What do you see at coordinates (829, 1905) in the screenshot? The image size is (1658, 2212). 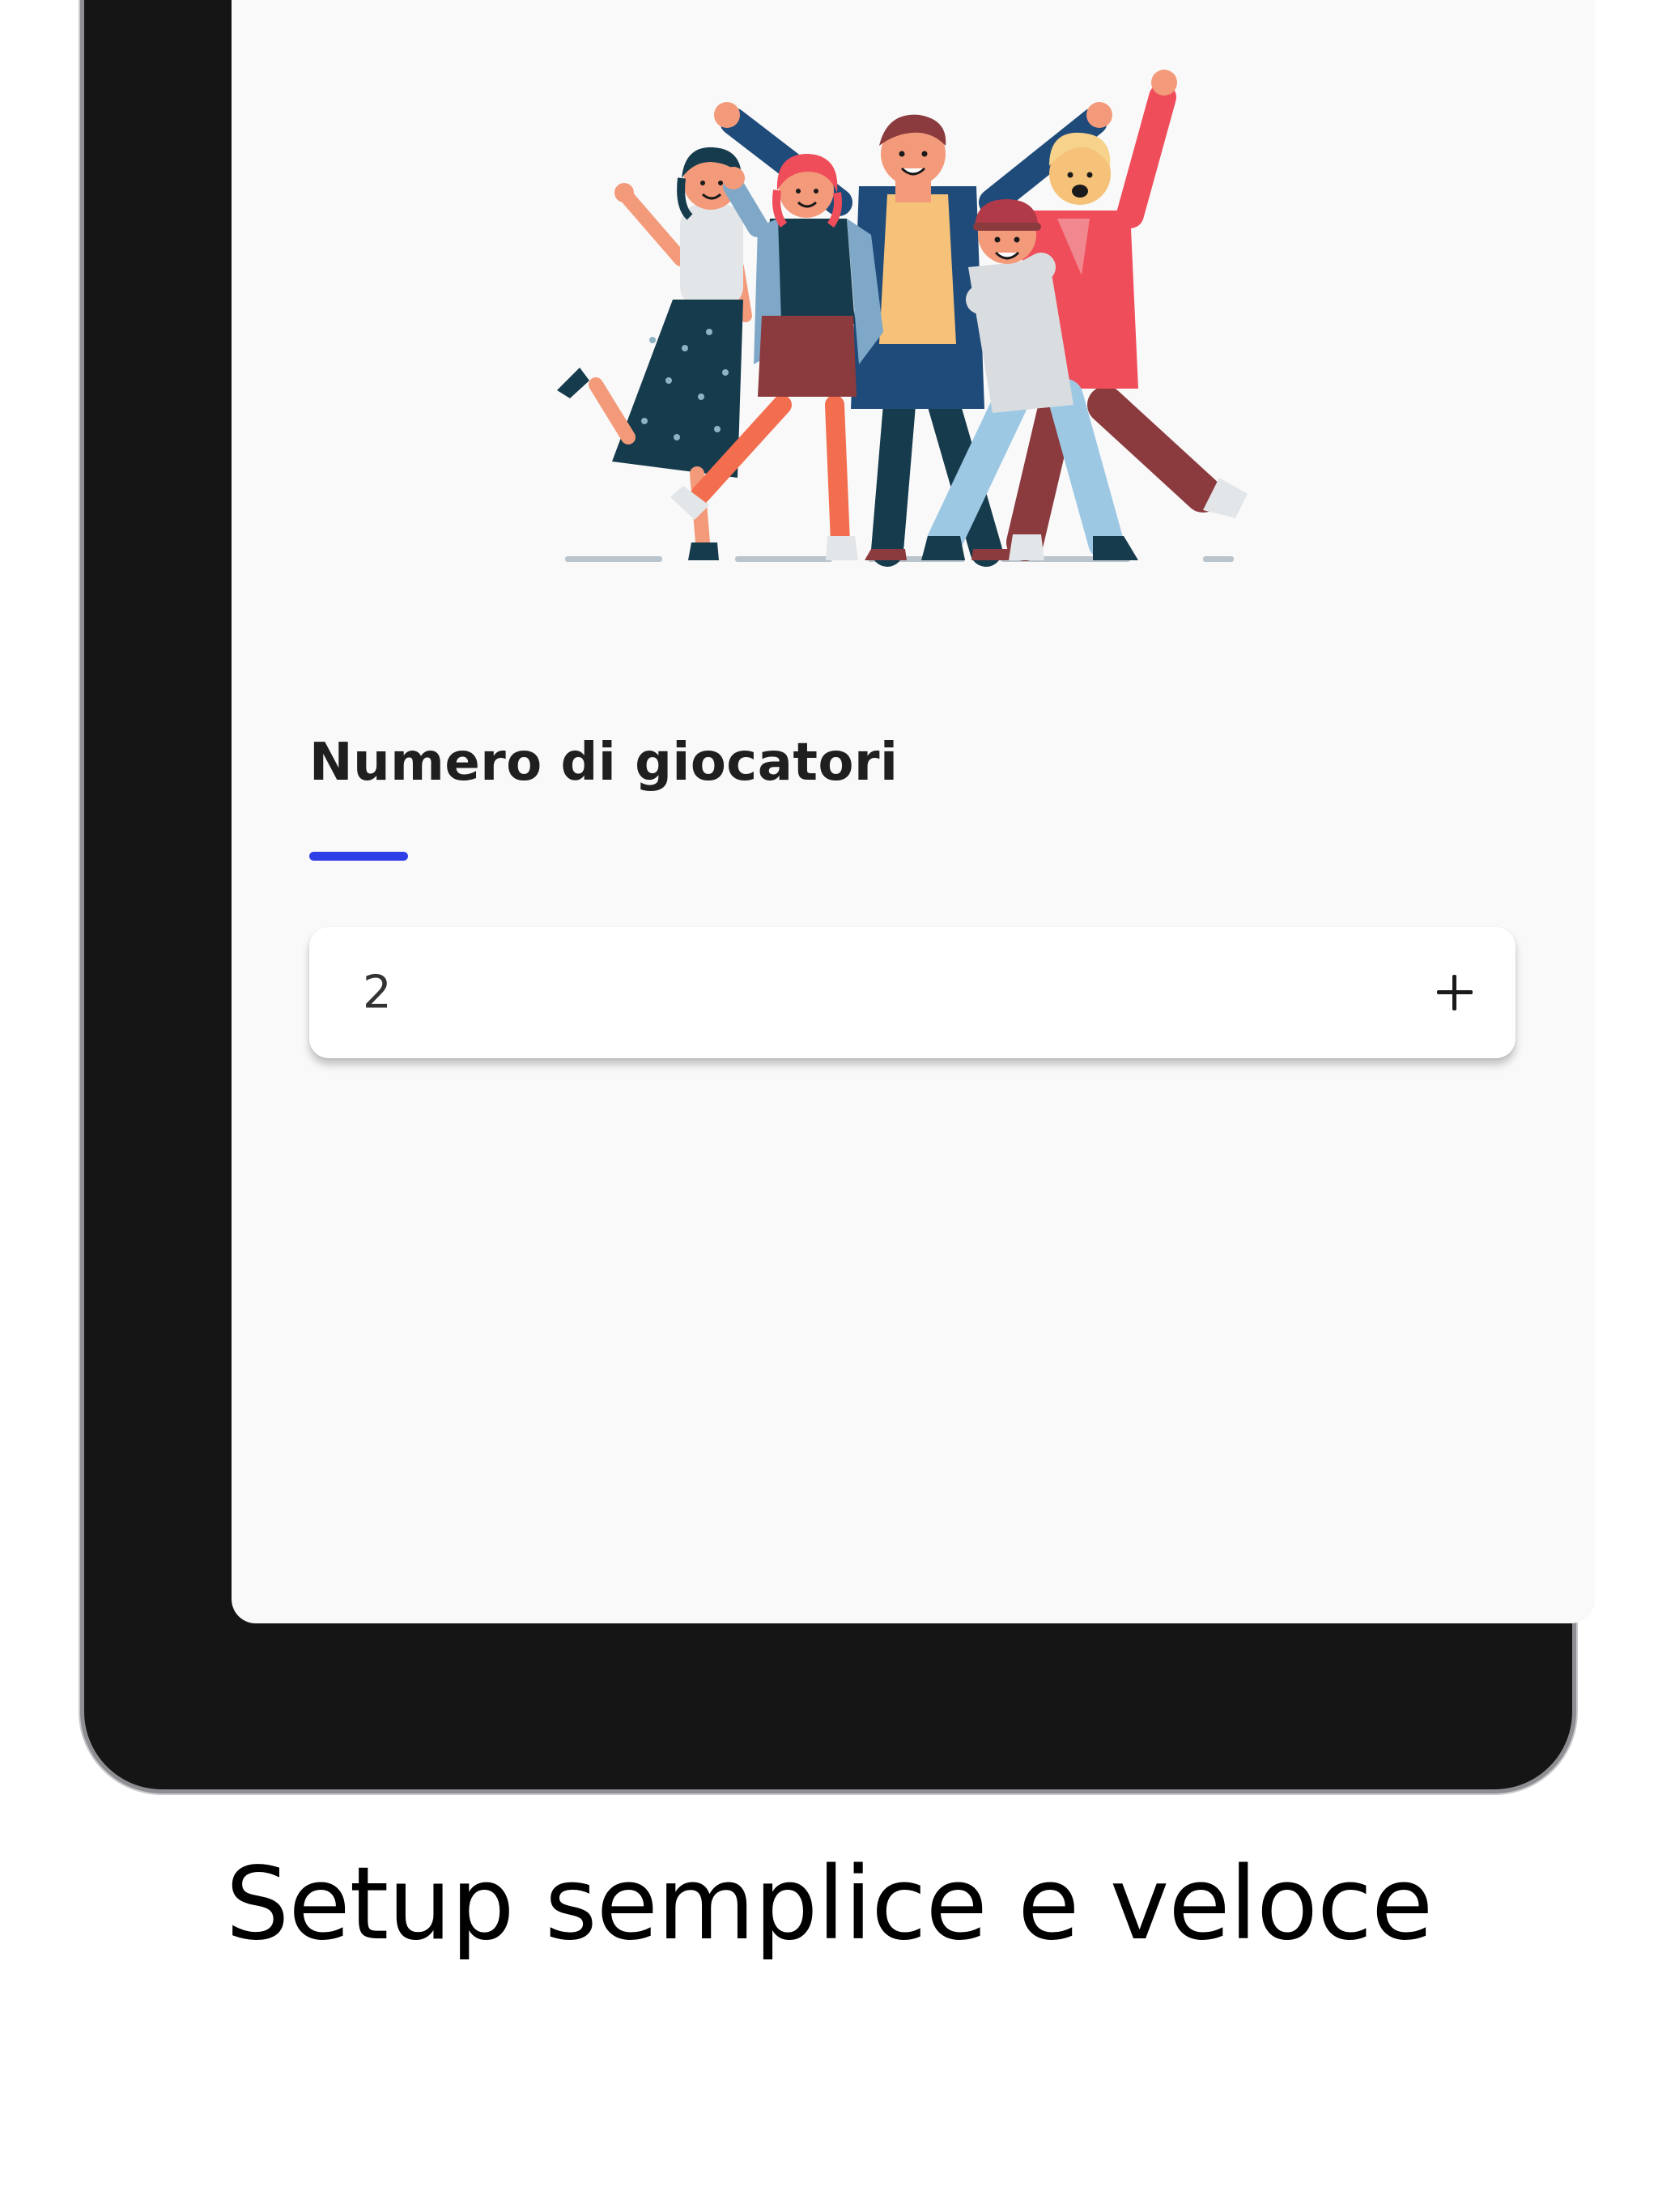 I see `marketing-caption: Setup semplice e veloce` at bounding box center [829, 1905].